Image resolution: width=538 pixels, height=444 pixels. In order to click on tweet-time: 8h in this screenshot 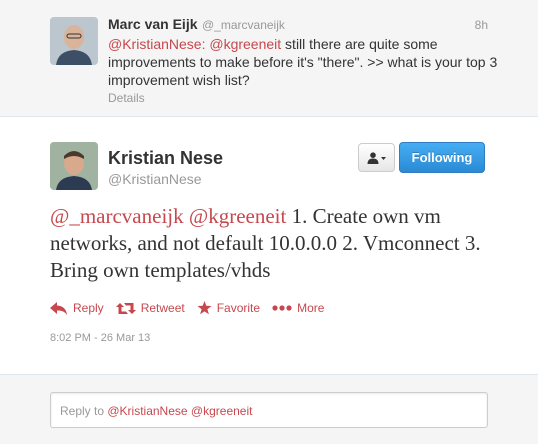, I will do `click(481, 25)`.